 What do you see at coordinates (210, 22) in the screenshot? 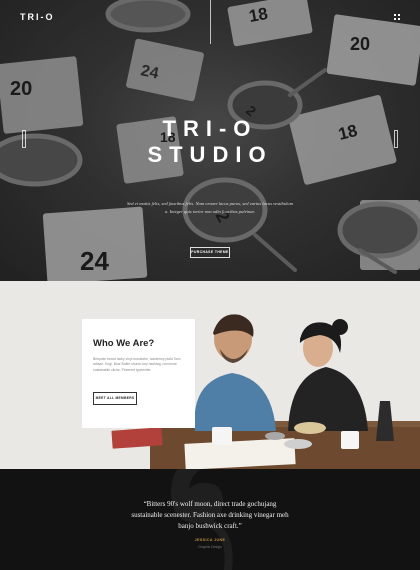
I see `scroll-indicator-line` at bounding box center [210, 22].